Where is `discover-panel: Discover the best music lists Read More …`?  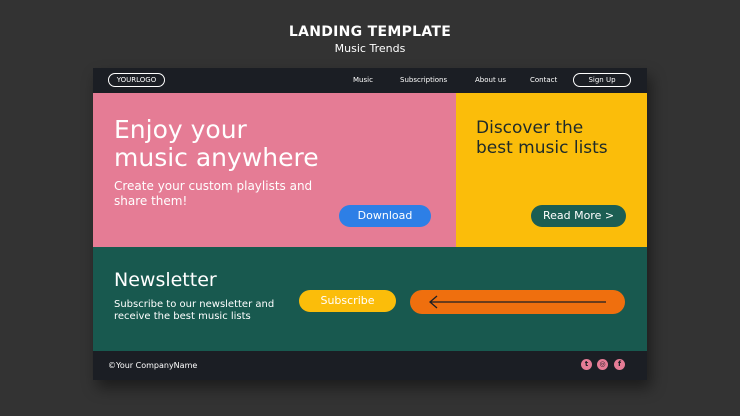
discover-panel: Discover the best music lists Read More … is located at coordinates (551, 170).